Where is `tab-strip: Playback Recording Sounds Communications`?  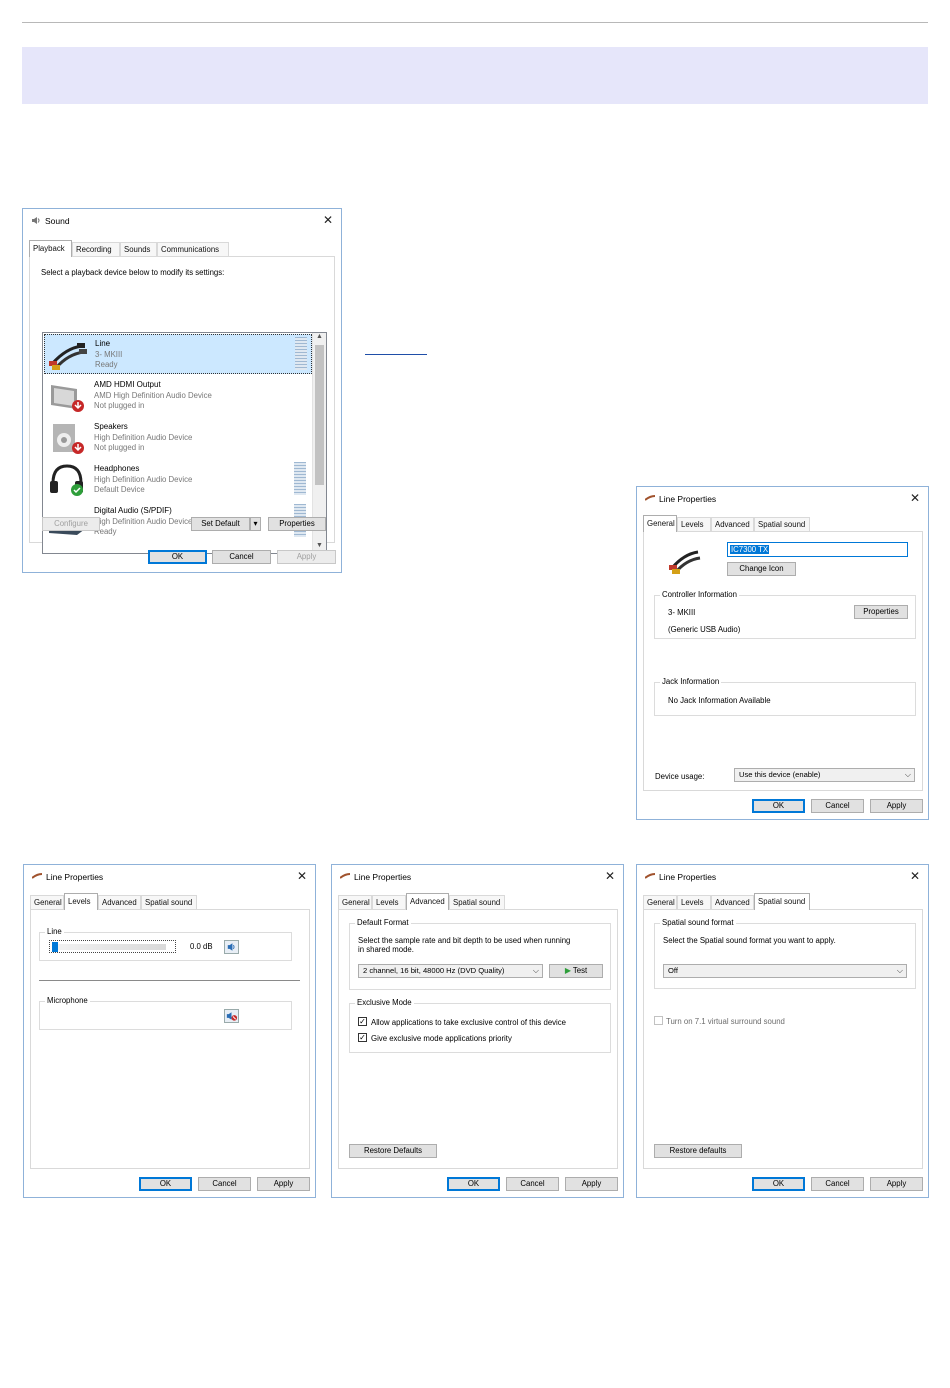
tab-strip: Playback Recording Sounds Communications is located at coordinates (179, 248).